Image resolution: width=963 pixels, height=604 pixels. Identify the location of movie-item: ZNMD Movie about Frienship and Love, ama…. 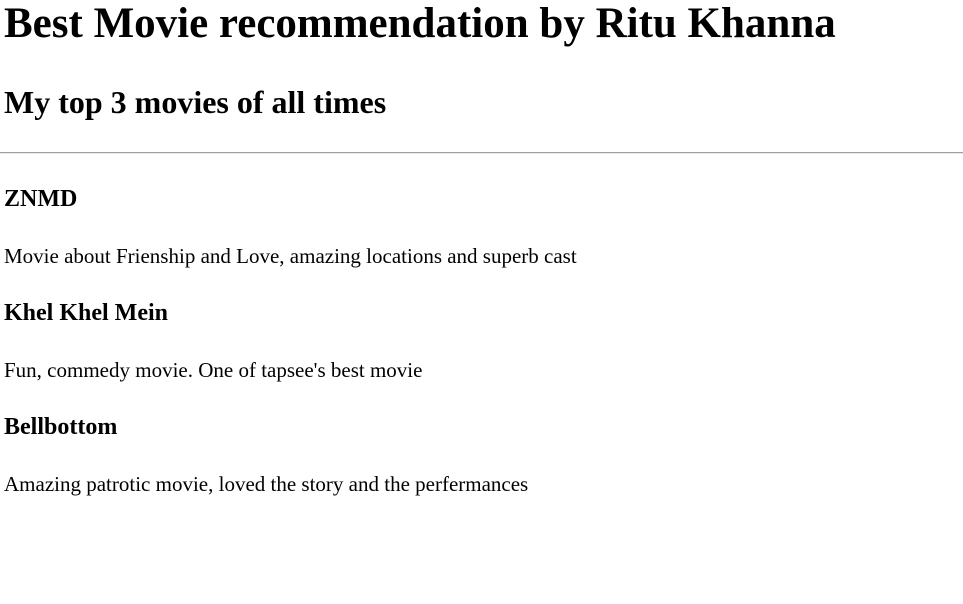
(481, 226).